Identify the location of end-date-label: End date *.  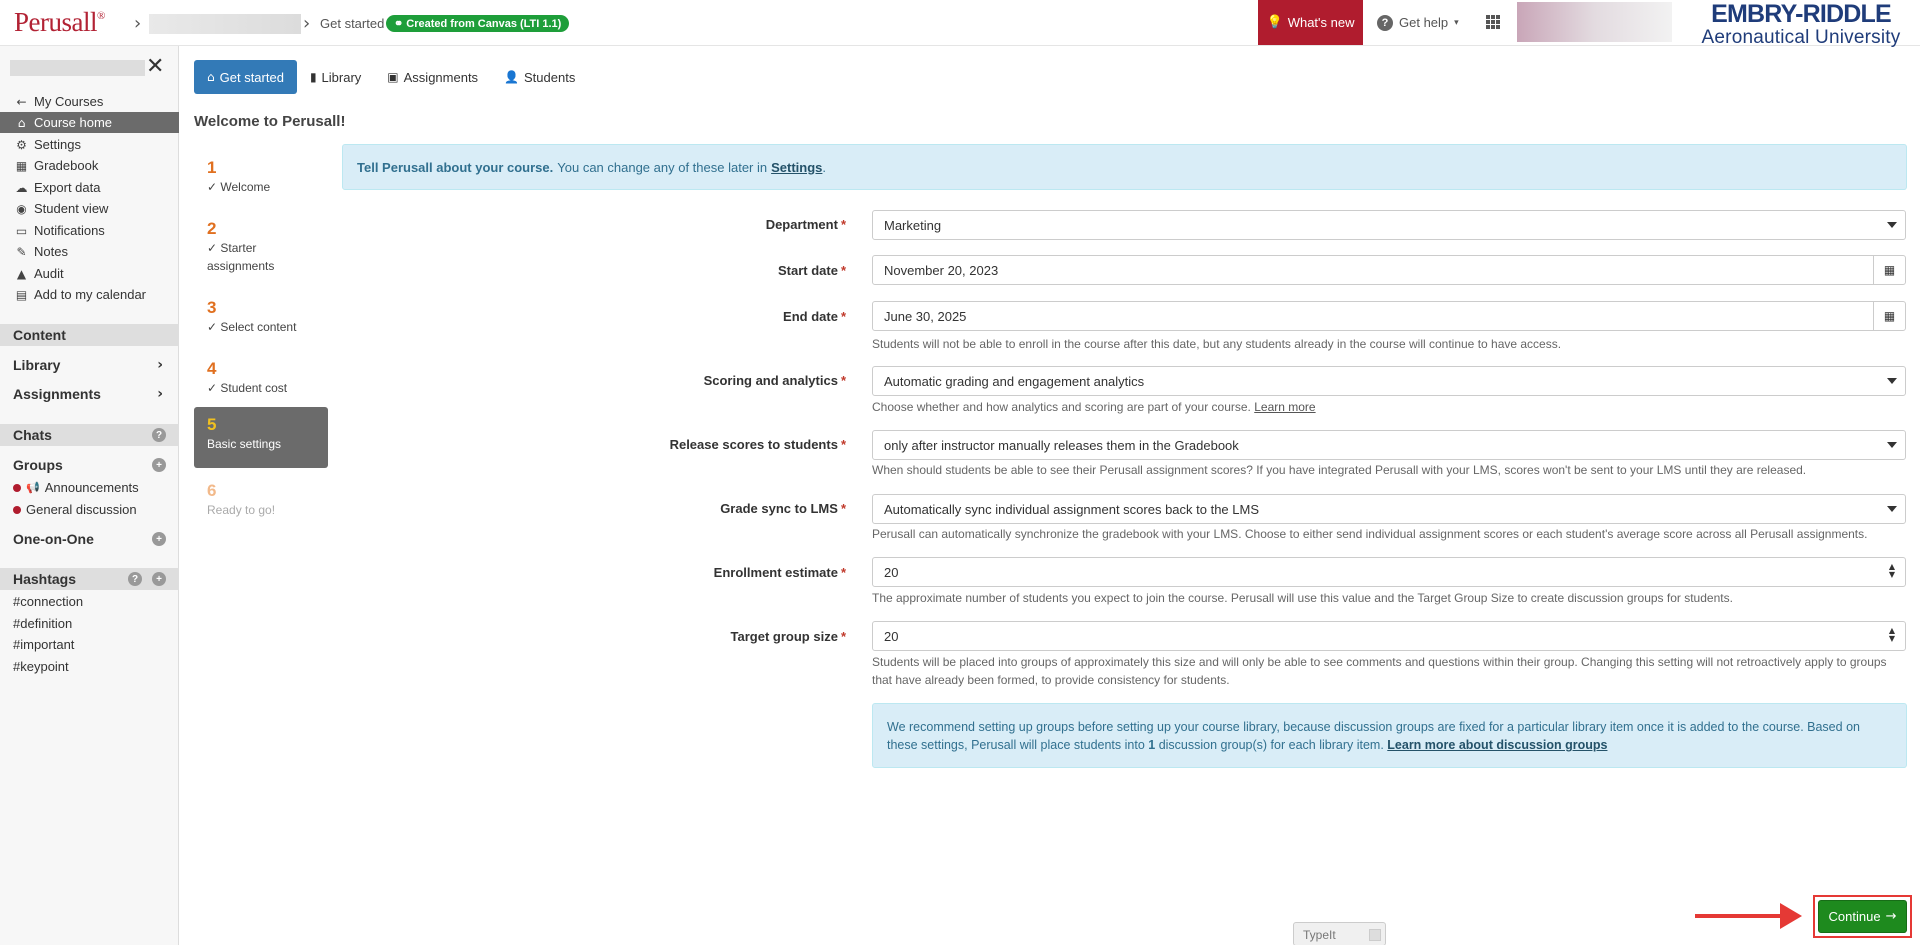
(814, 316).